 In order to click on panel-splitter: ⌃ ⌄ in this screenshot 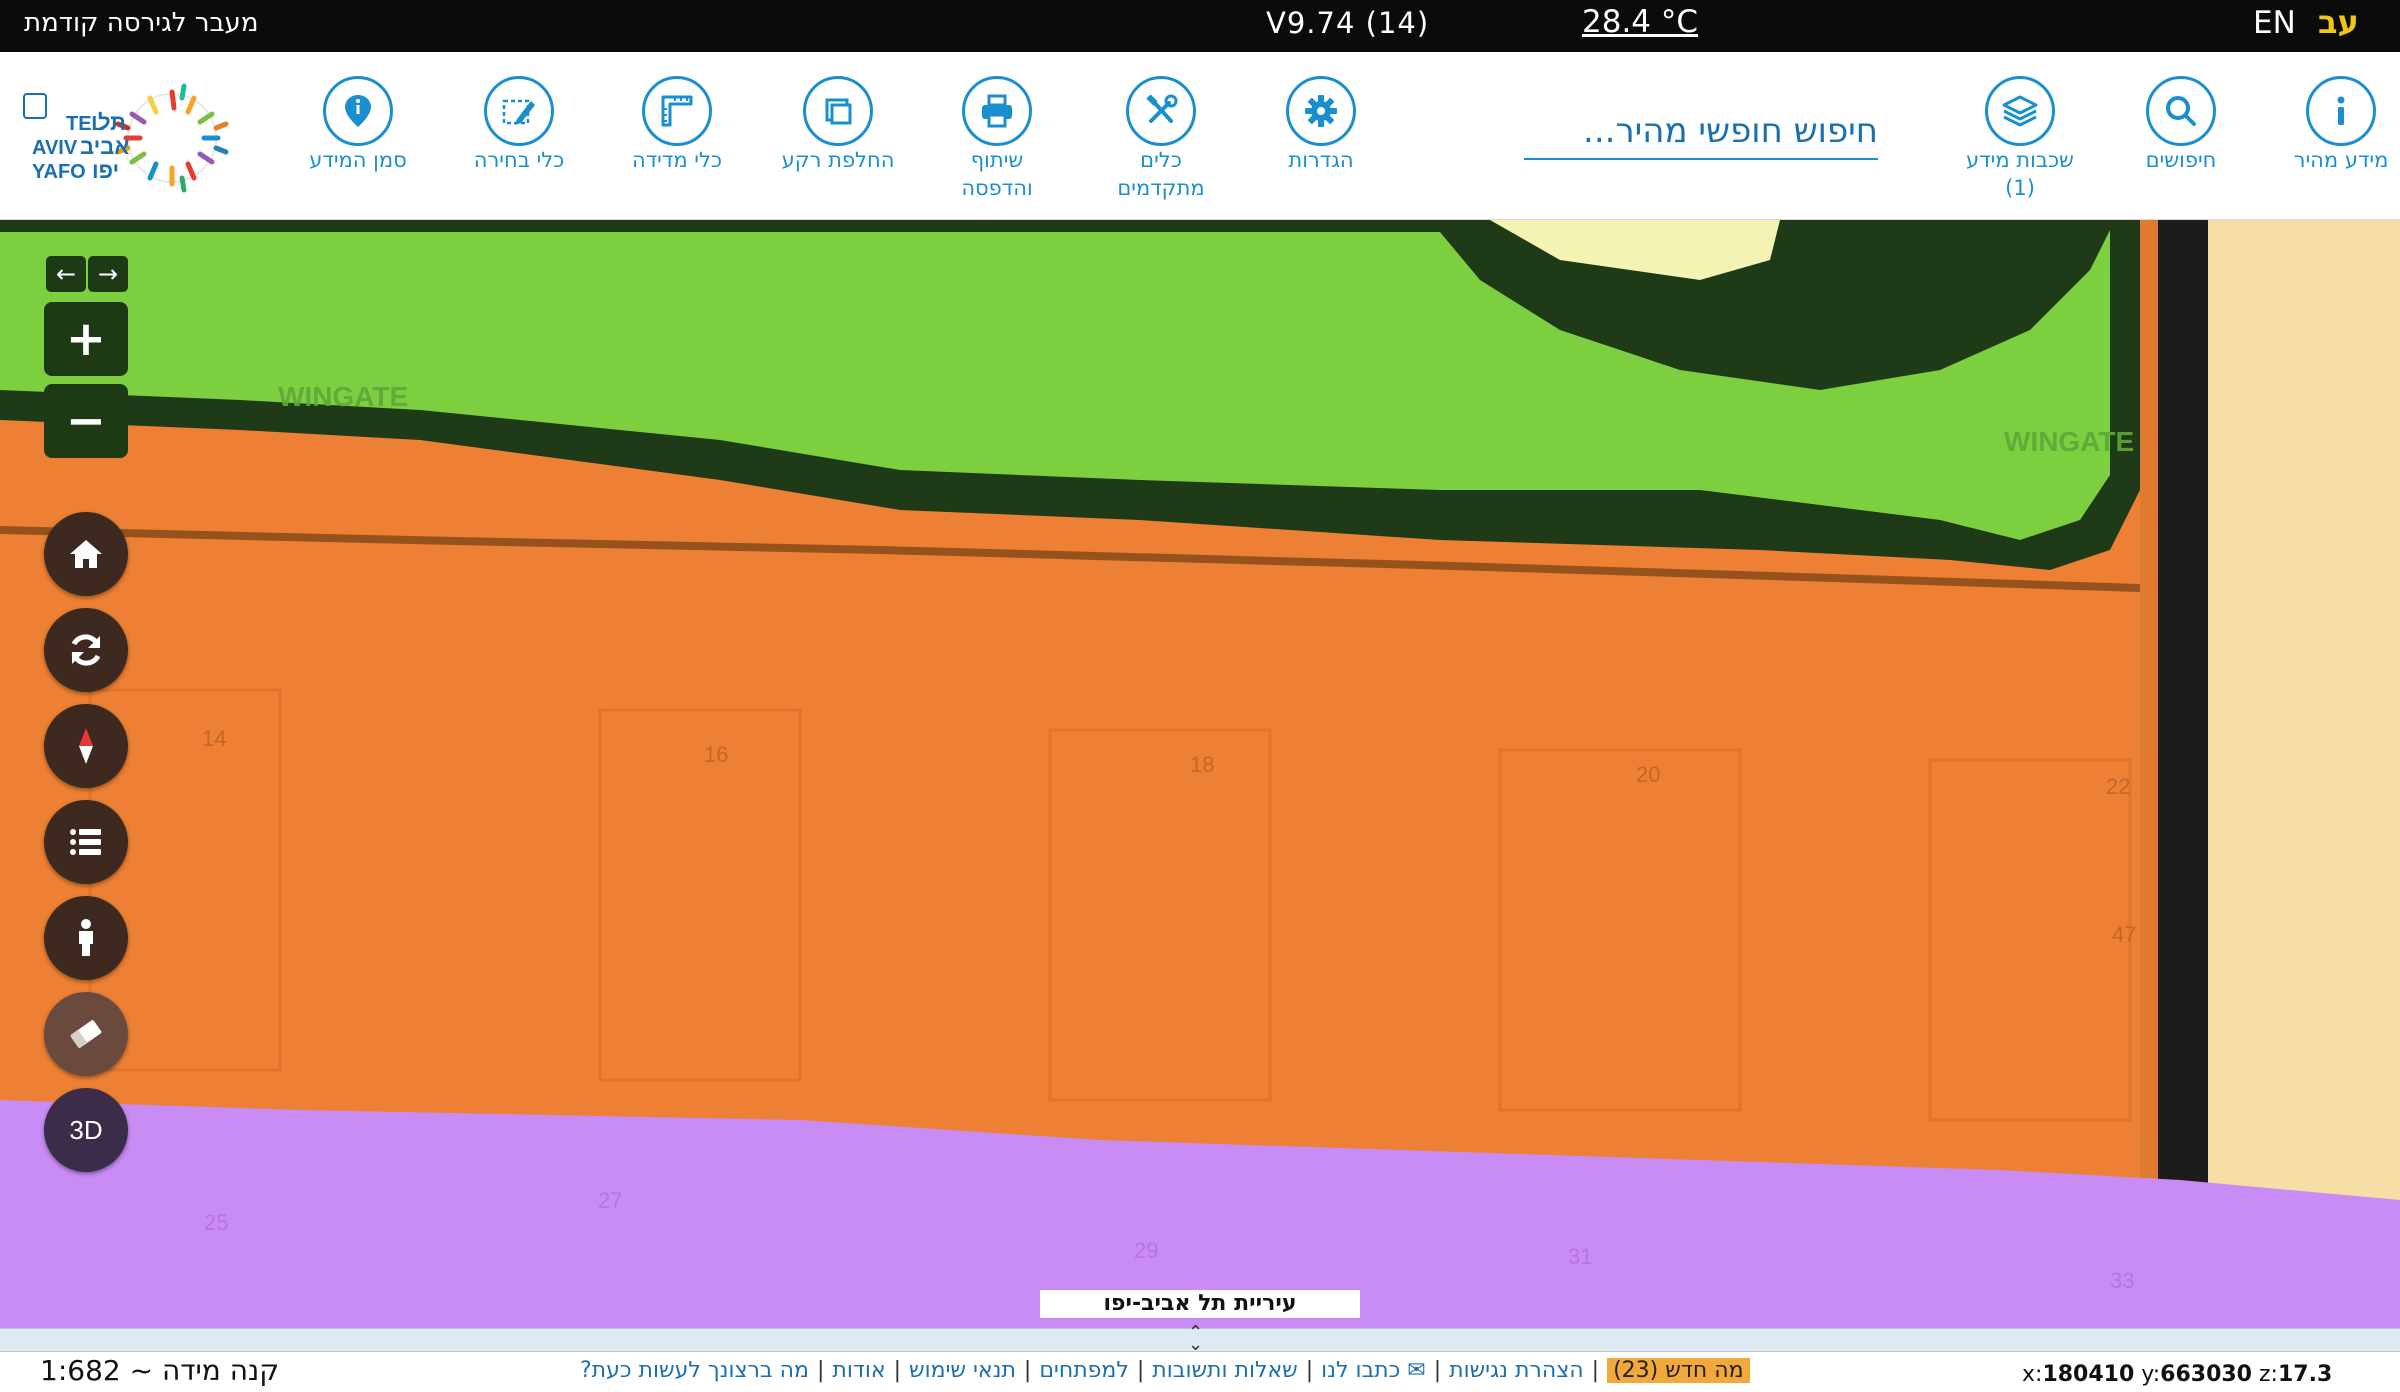, I will do `click(1200, 1339)`.